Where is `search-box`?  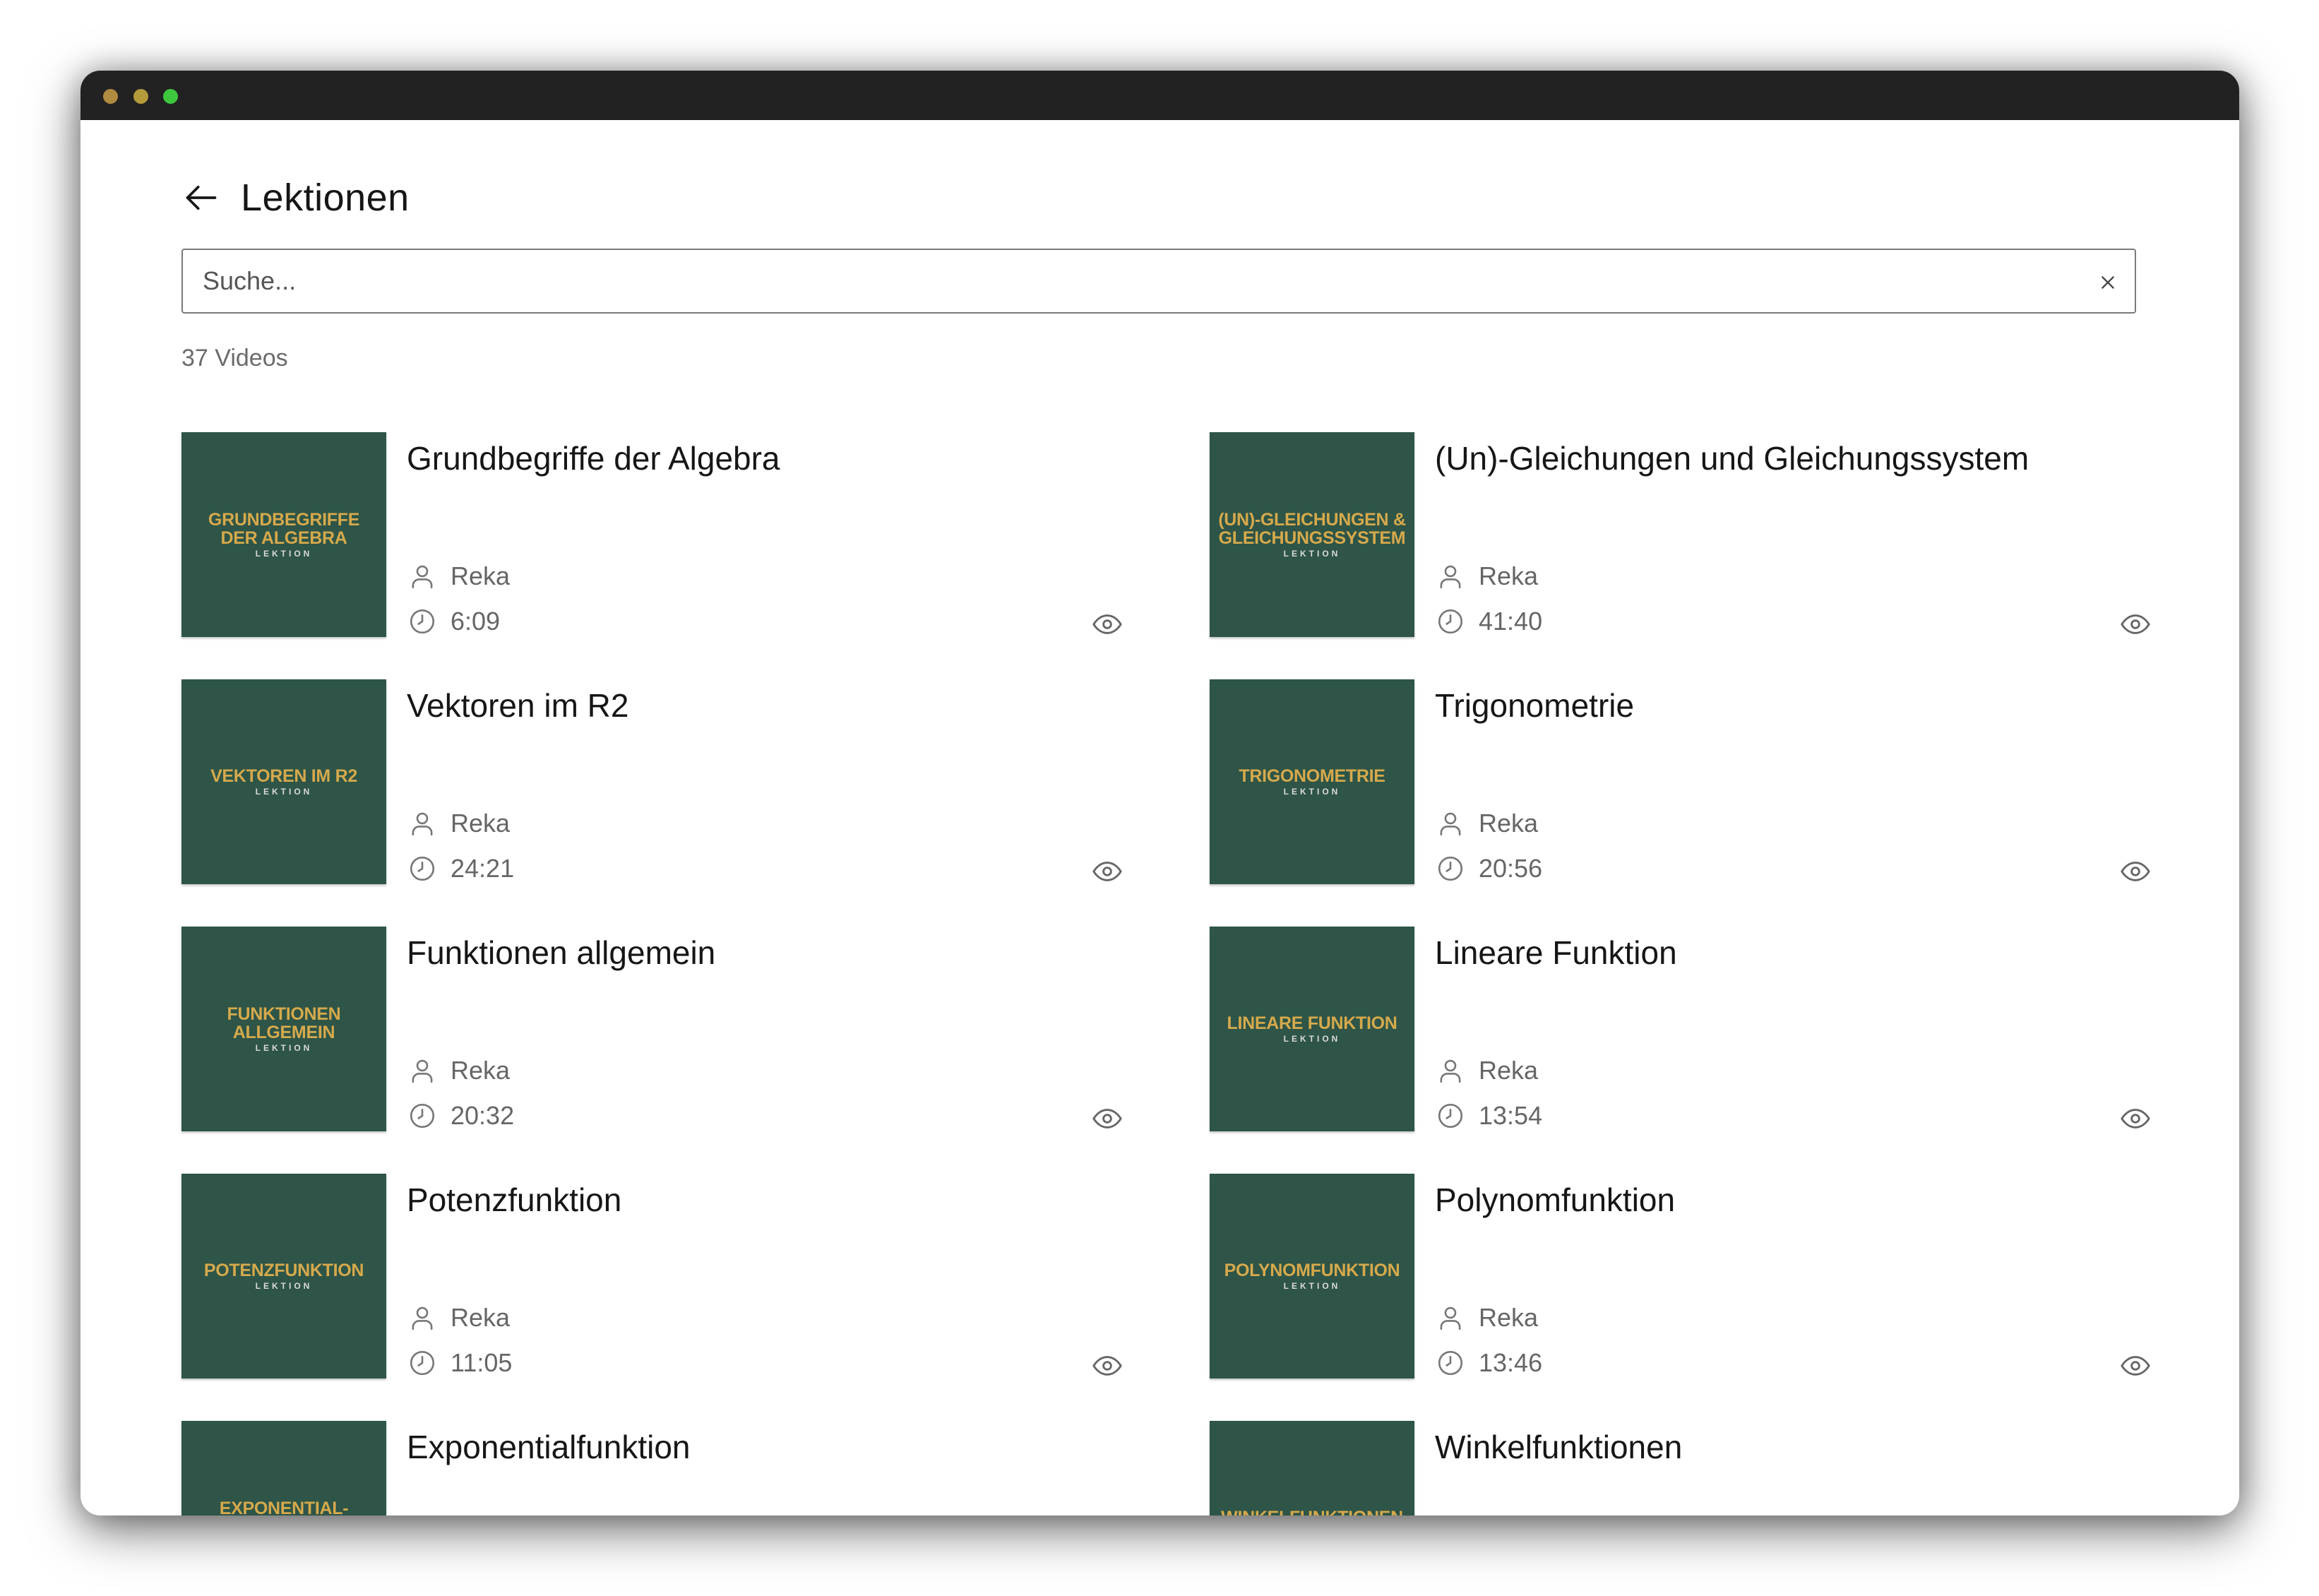 search-box is located at coordinates (1158, 282).